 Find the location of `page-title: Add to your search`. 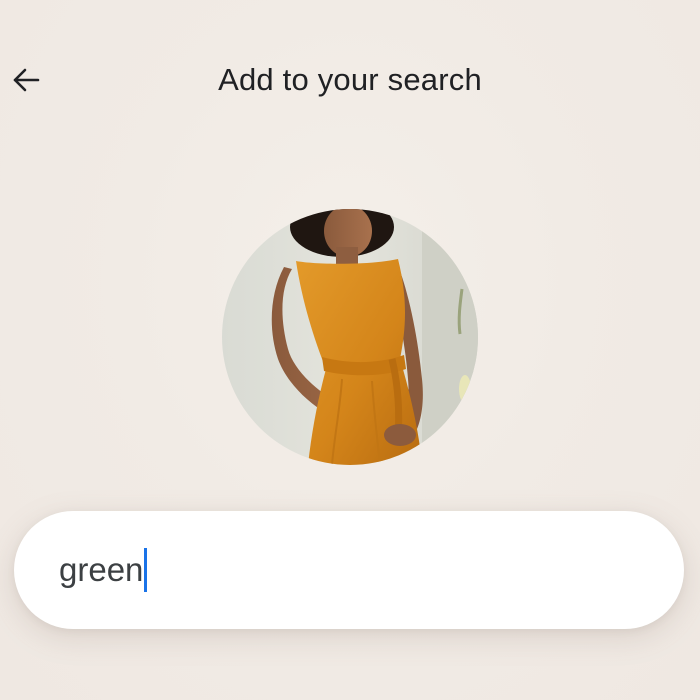

page-title: Add to your search is located at coordinates (350, 79).